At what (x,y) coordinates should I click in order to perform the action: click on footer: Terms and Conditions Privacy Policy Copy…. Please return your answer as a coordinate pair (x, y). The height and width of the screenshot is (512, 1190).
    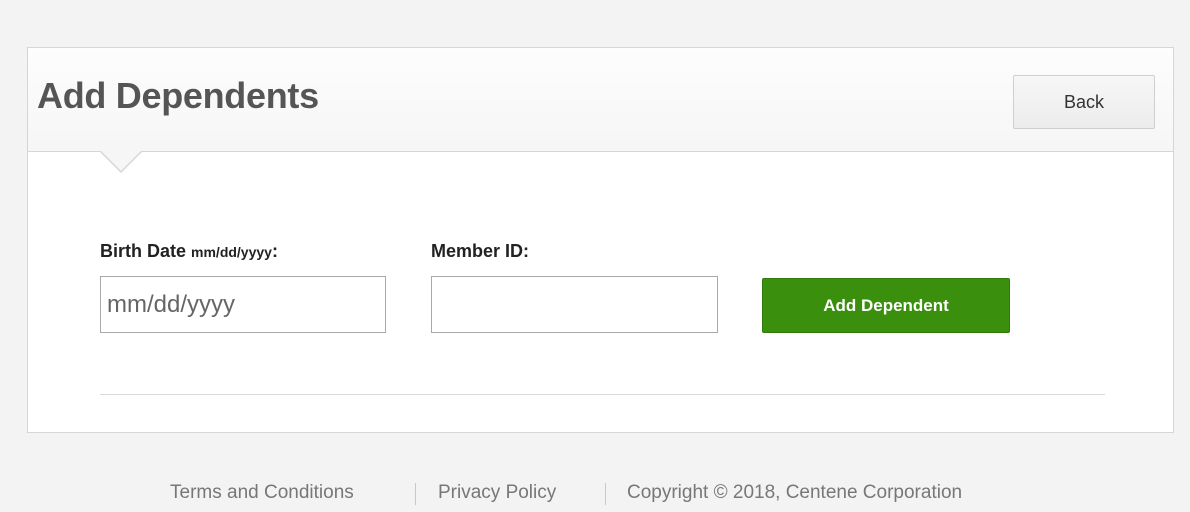
    Looking at the image, I should click on (595, 493).